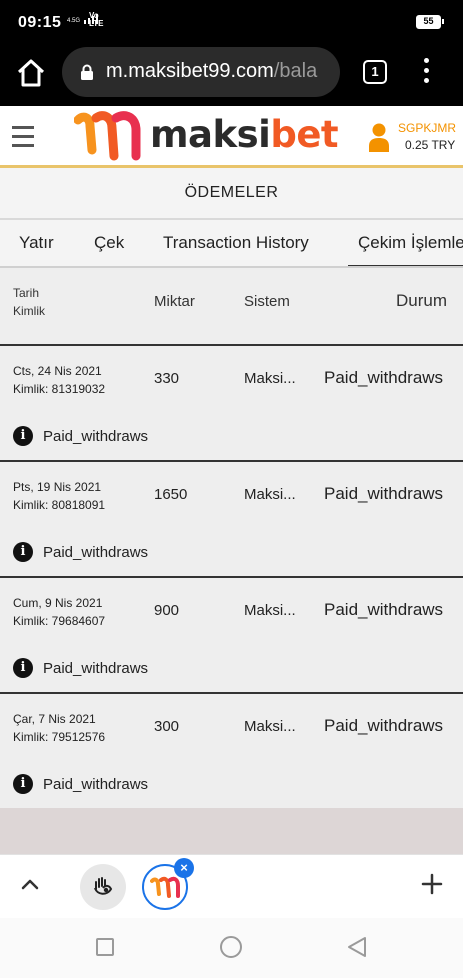  I want to click on header-system: Sistem, so click(267, 301).